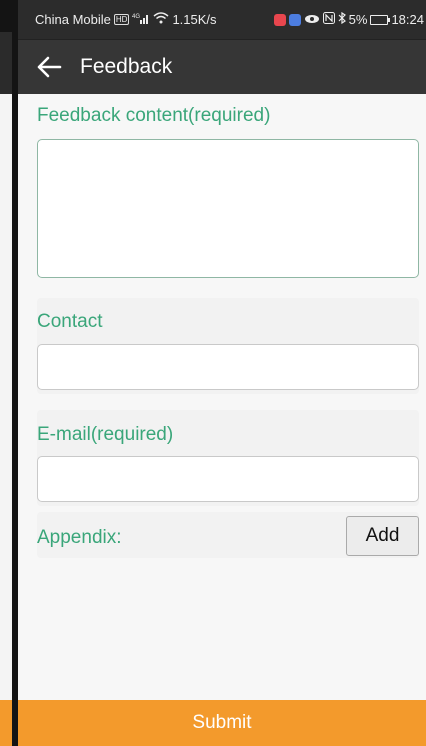  Describe the element at coordinates (154, 115) in the screenshot. I see `feedback-content-label: Feedback content(required)` at that location.